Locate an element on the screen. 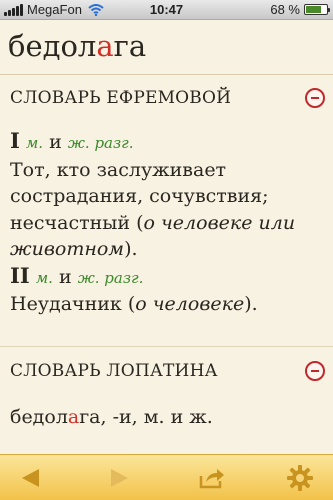  battery-icon is located at coordinates (317, 9).